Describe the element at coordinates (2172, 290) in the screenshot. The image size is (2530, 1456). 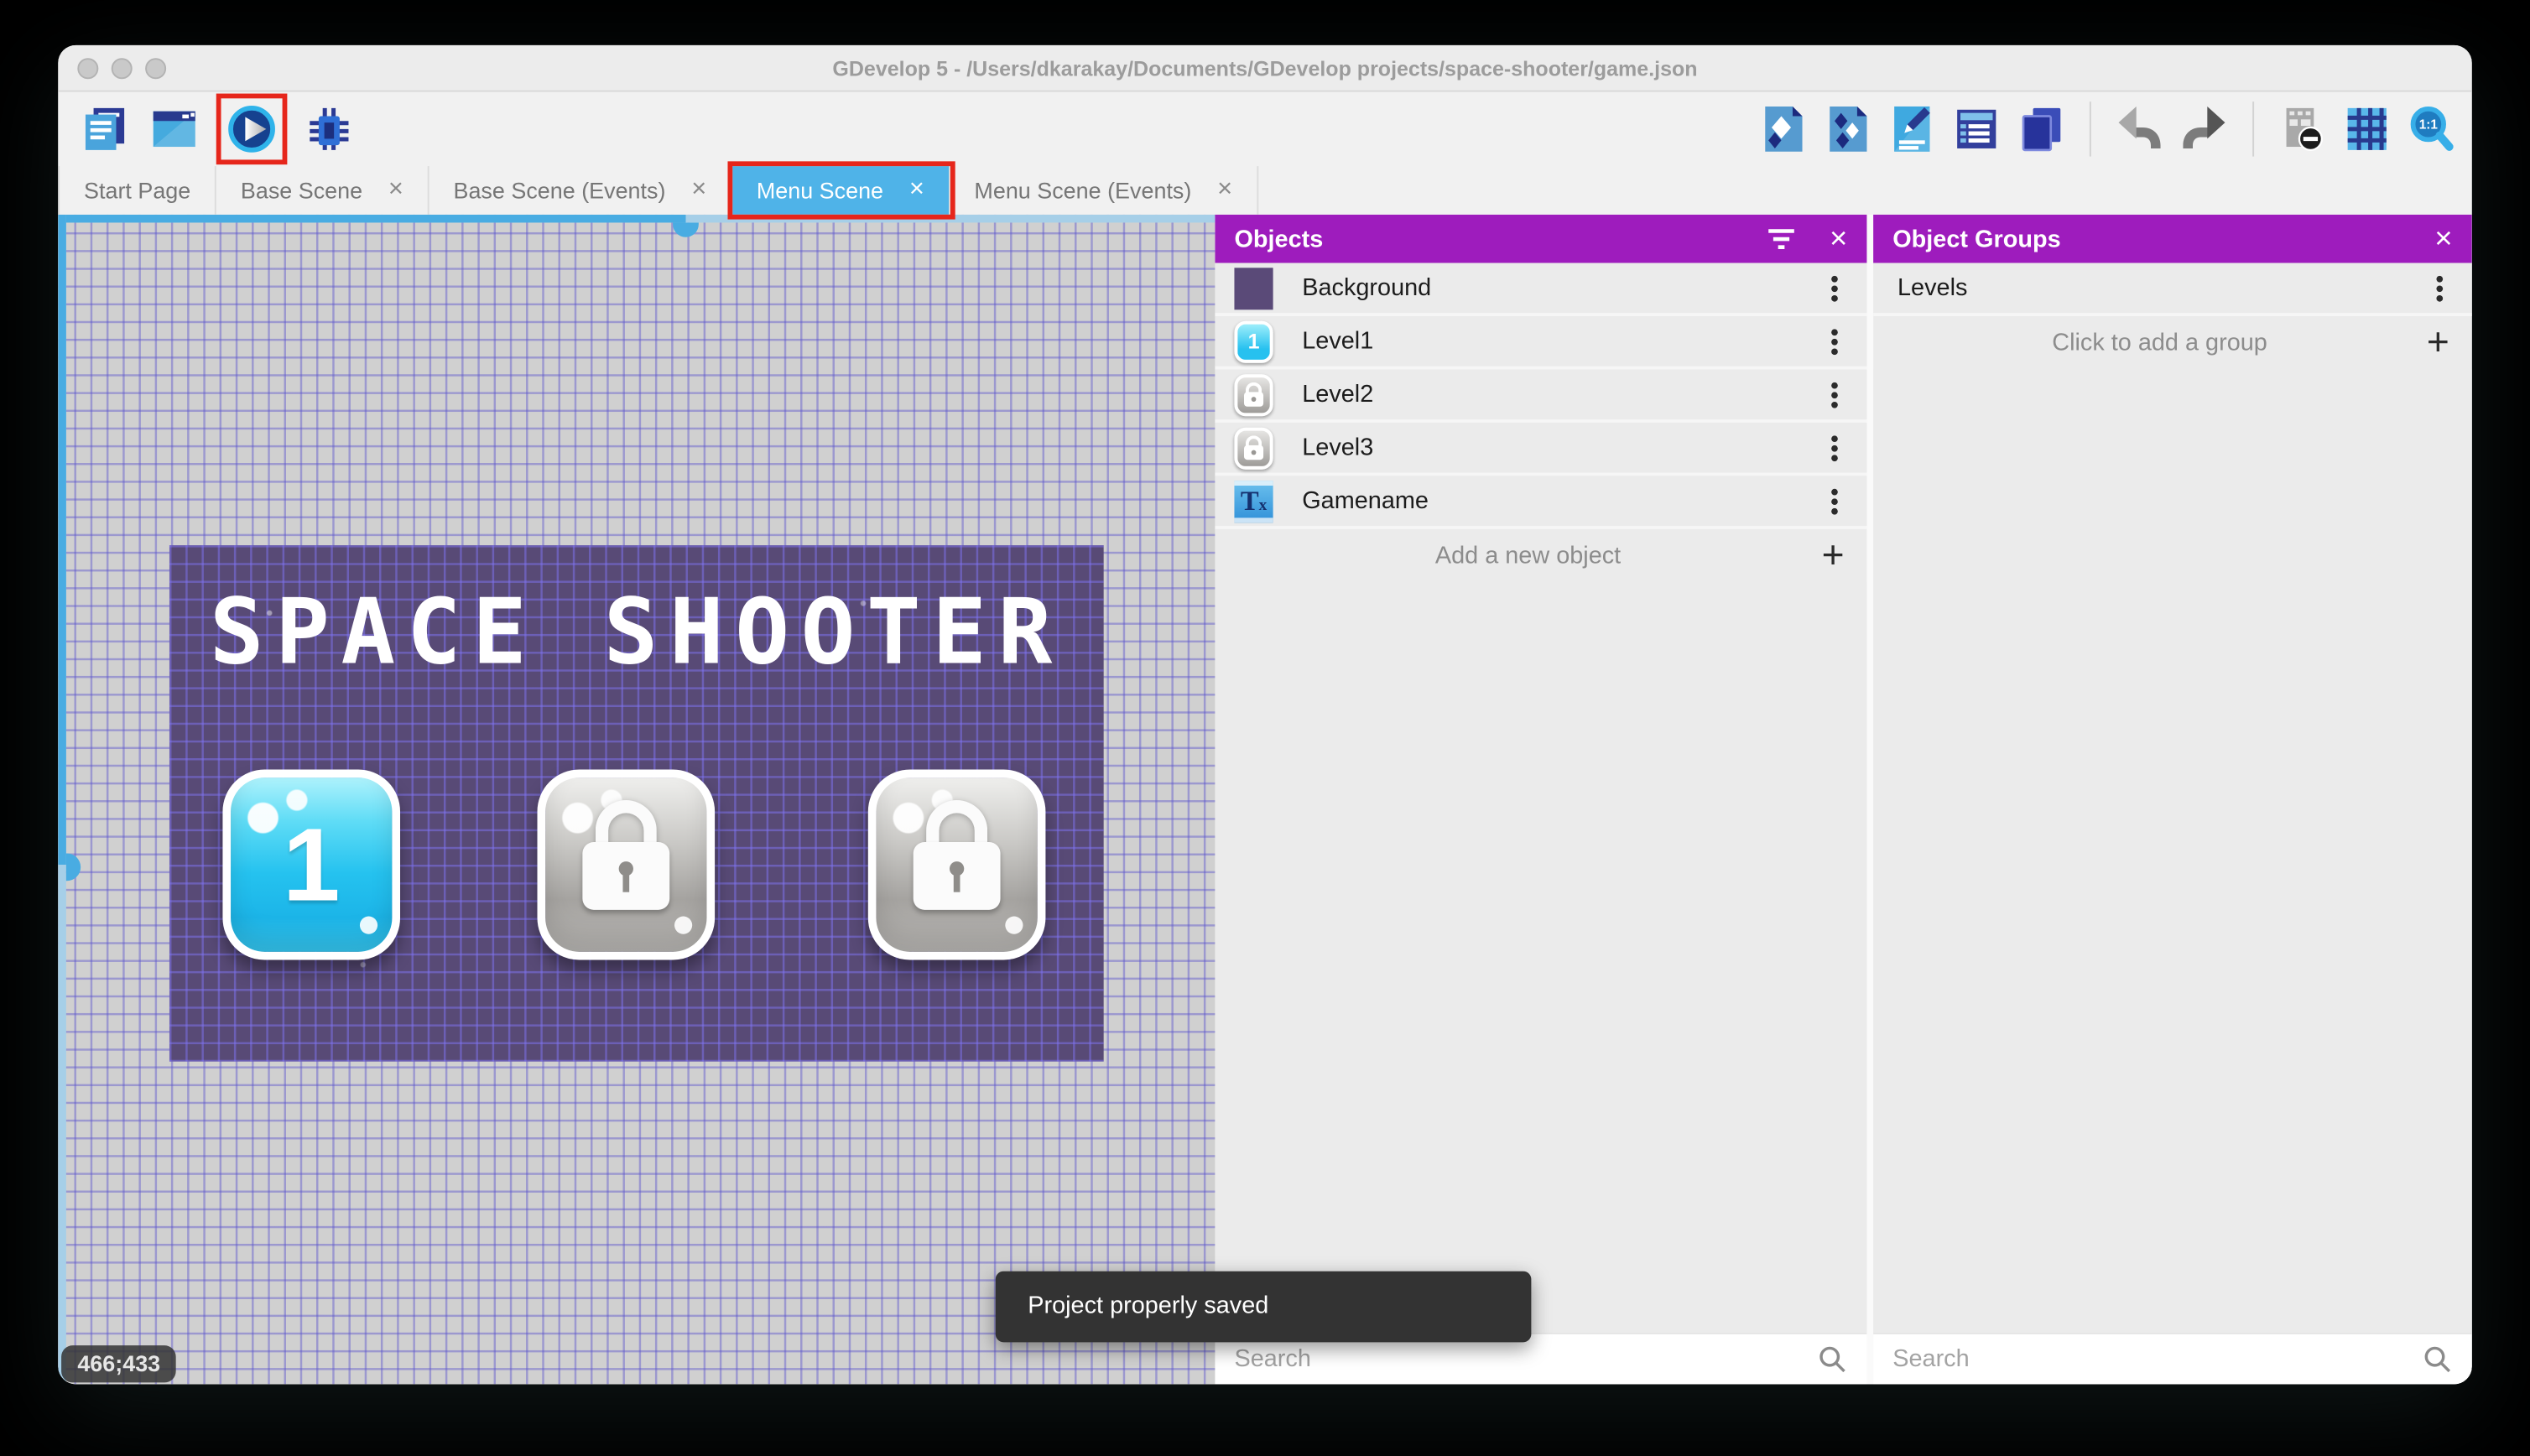
I see `group-row-levels: Levels` at that location.